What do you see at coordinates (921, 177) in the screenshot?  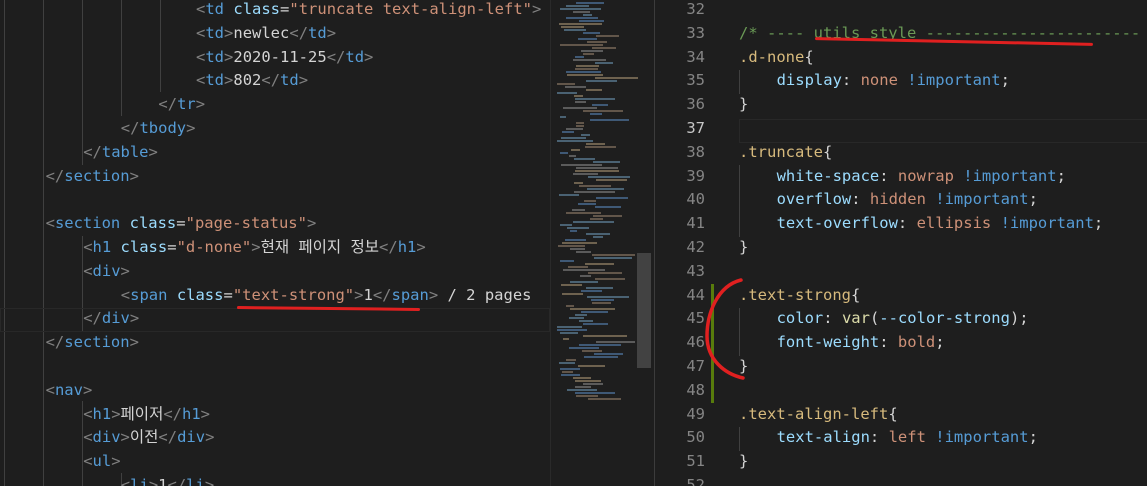 I see `code-line: white-space: nowrap !important;` at bounding box center [921, 177].